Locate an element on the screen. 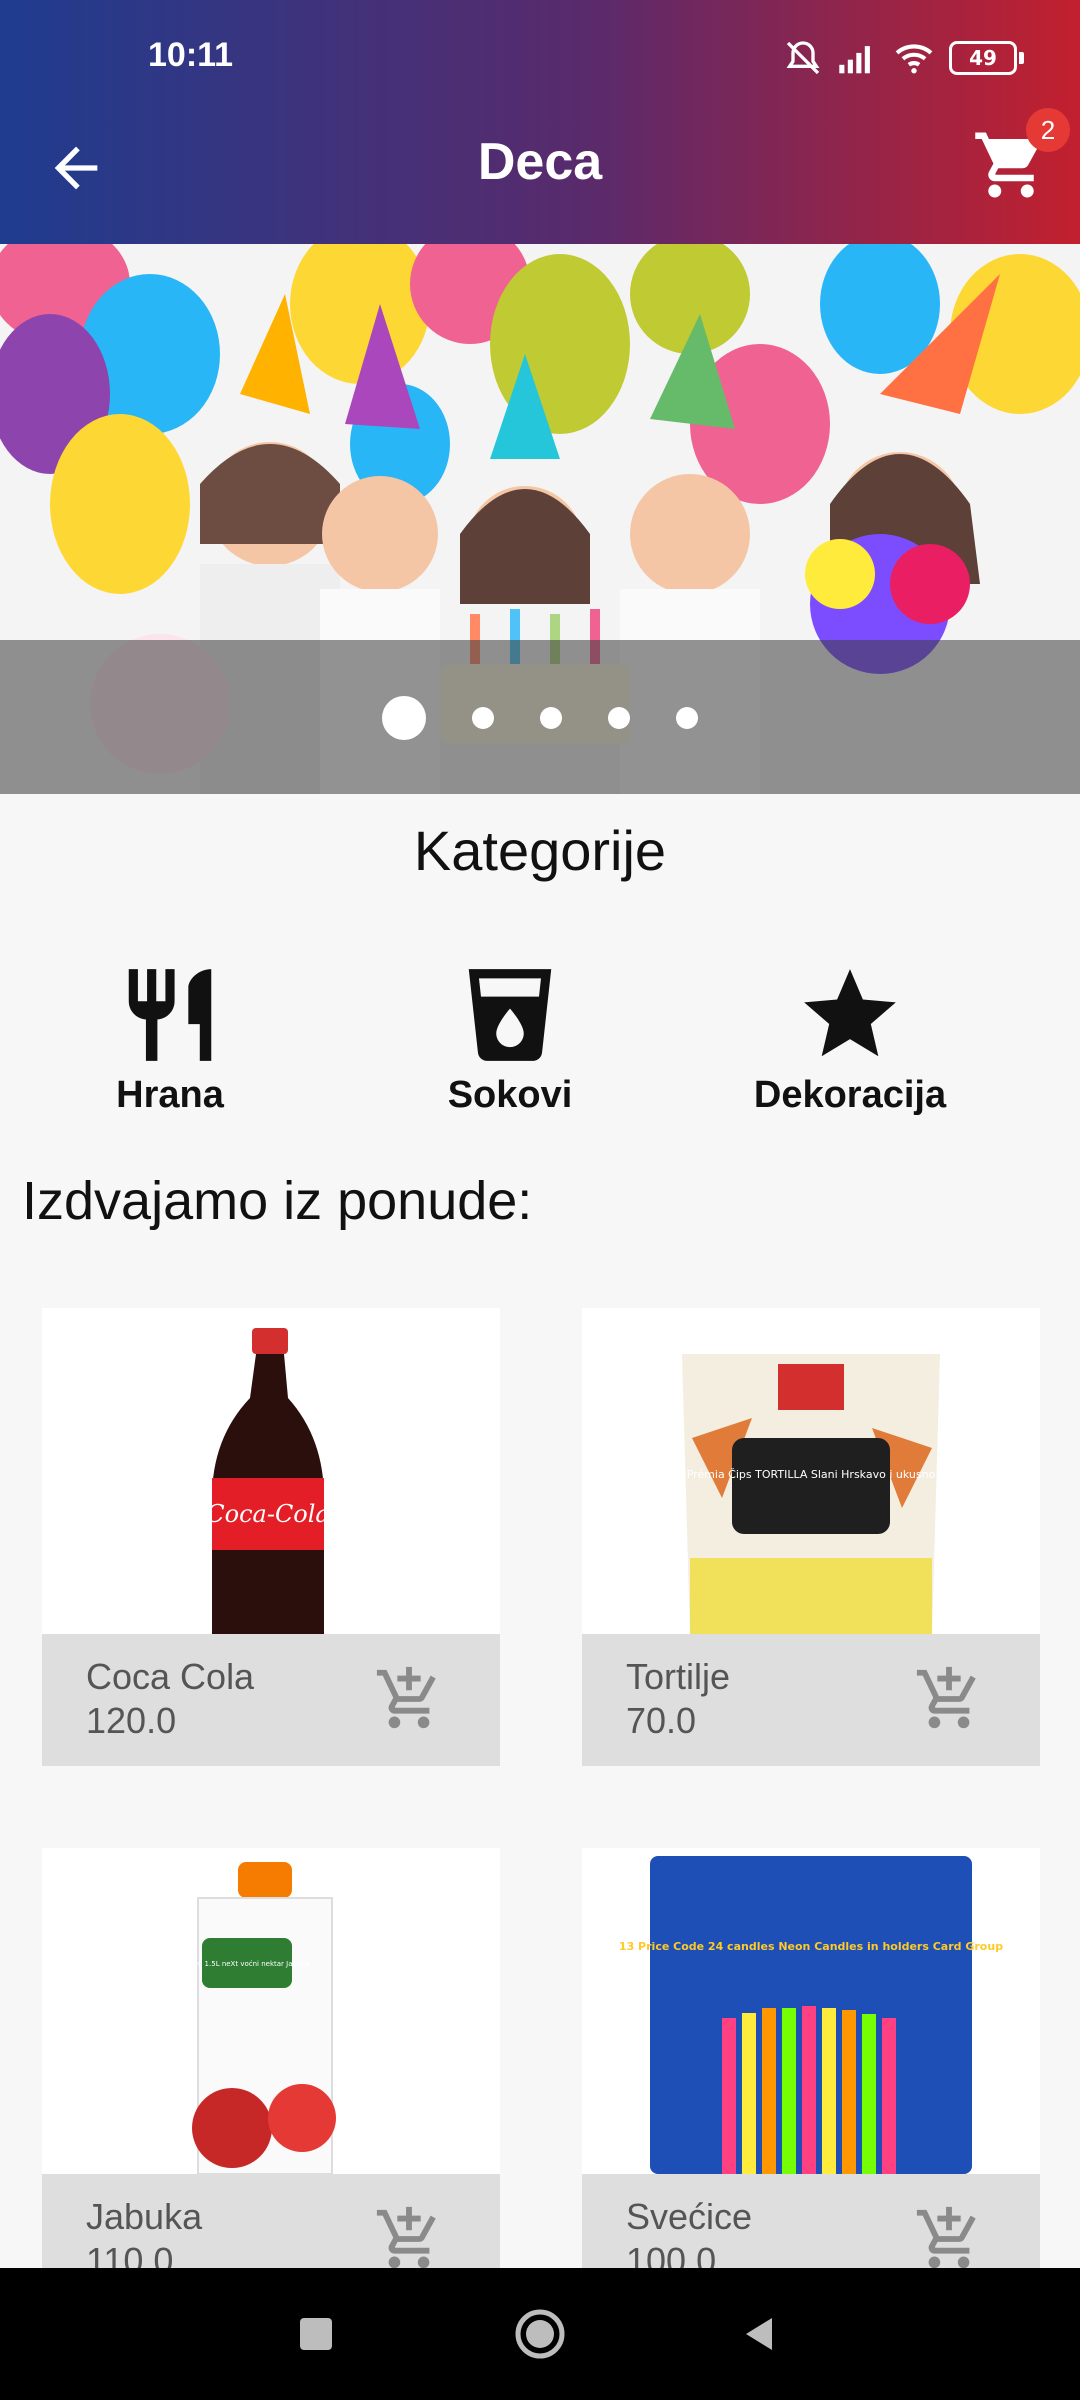 This screenshot has height=2400, width=1080. status-icons: 49 is located at coordinates (903, 58).